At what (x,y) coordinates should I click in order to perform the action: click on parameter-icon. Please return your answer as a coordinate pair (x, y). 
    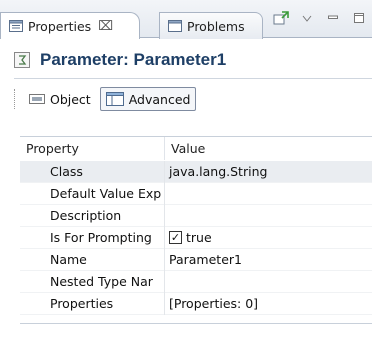
    Looking at the image, I should click on (22, 60).